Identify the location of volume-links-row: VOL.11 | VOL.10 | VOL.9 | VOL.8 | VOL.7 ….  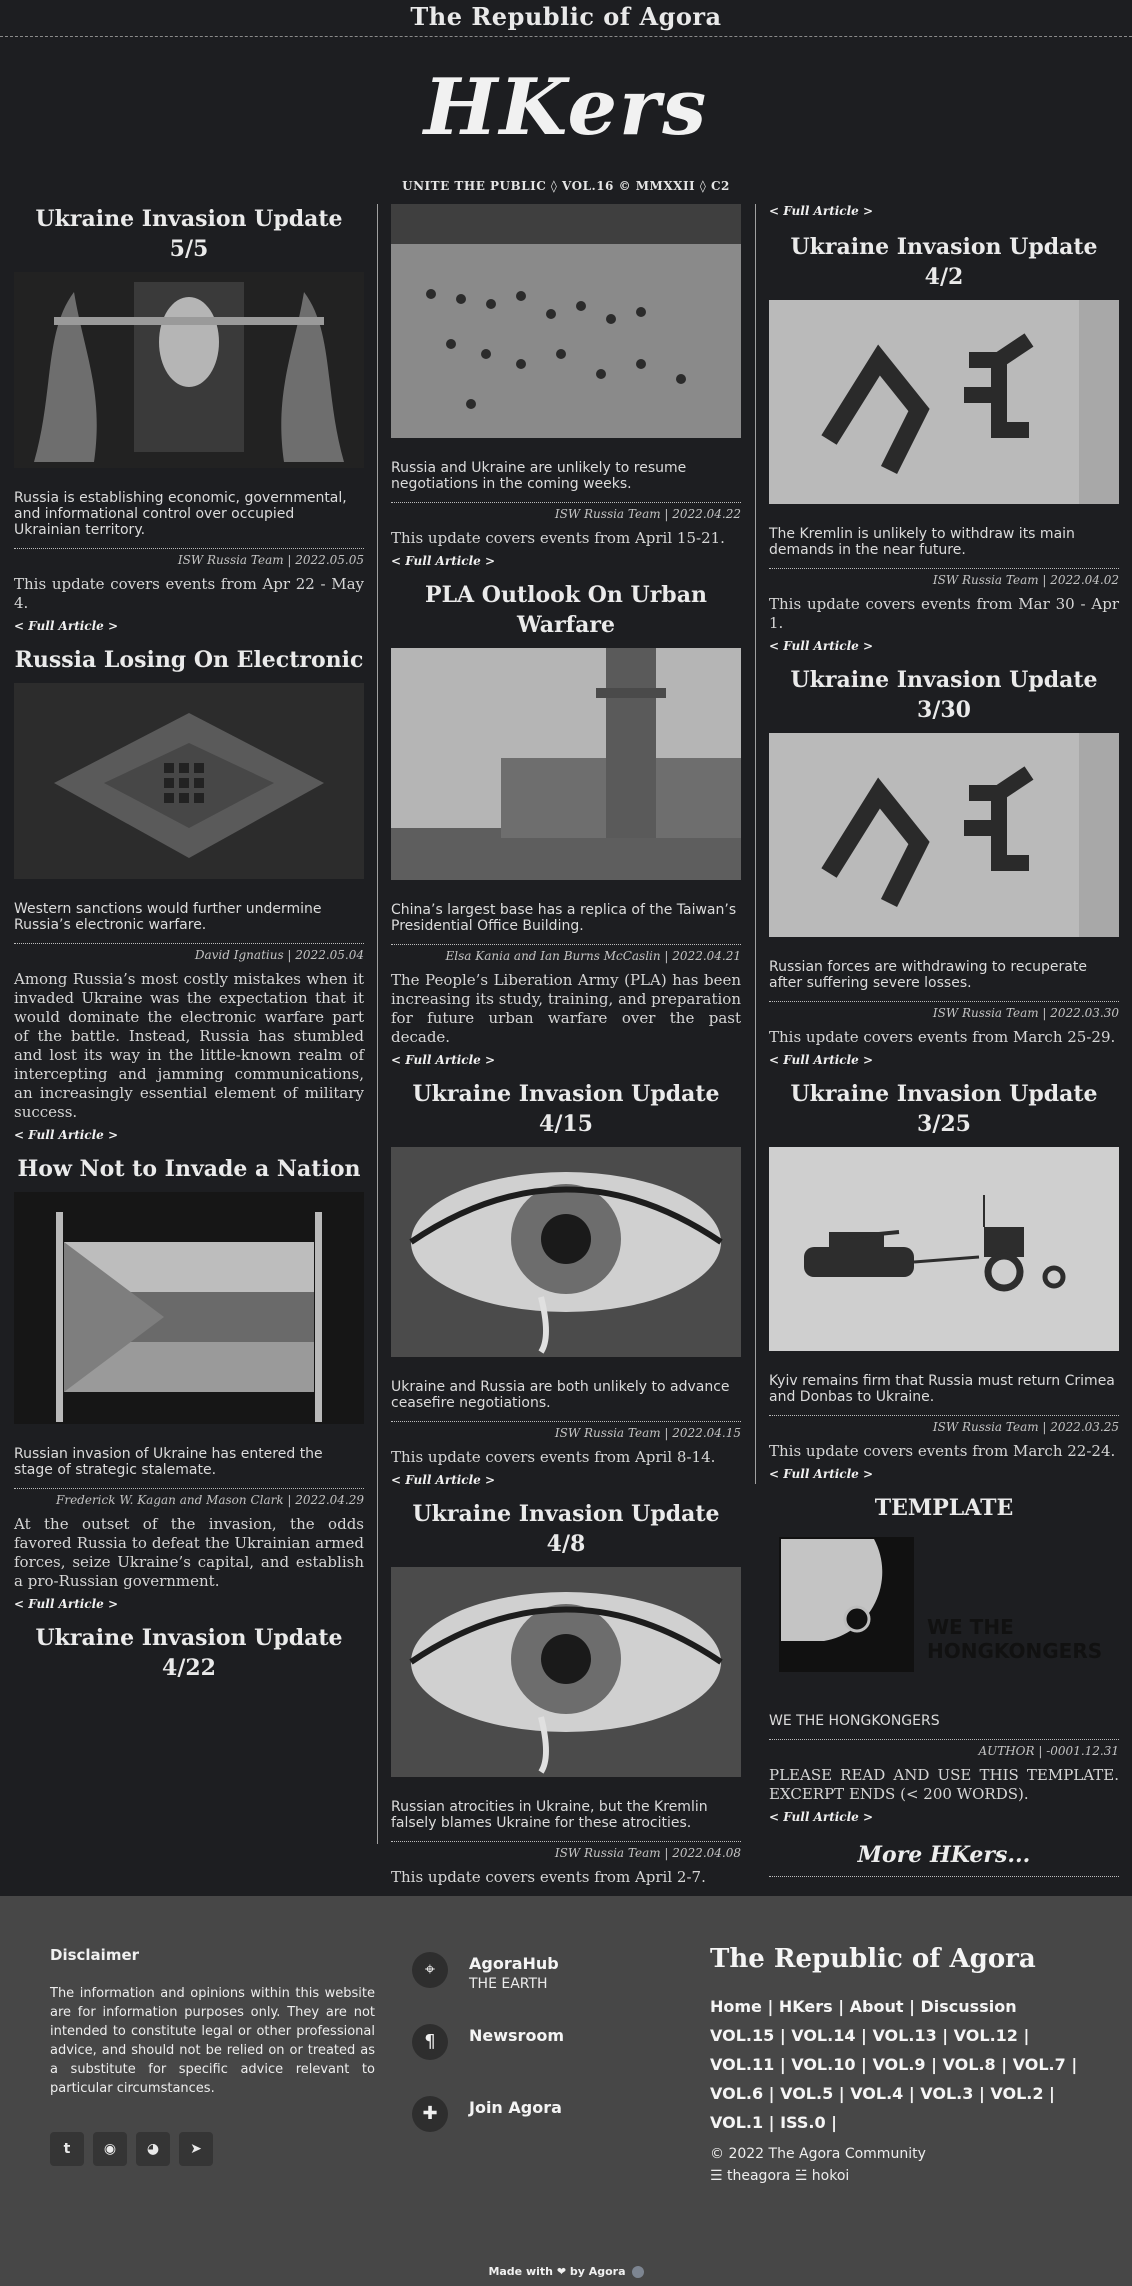
(895, 2064).